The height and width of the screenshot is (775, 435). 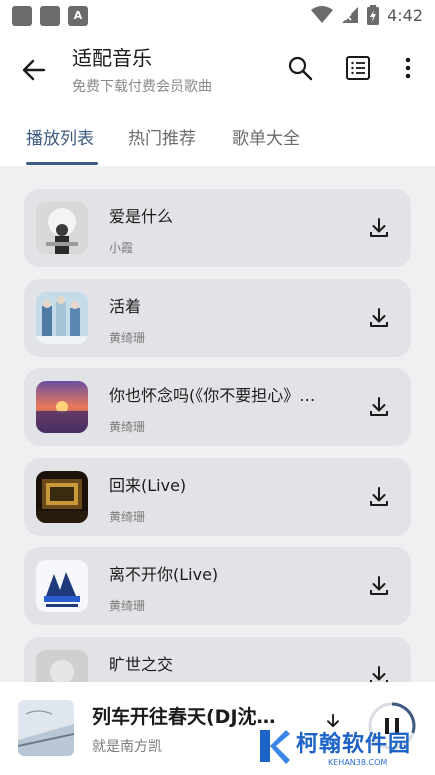 I want to click on signal-icon, so click(x=350, y=15).